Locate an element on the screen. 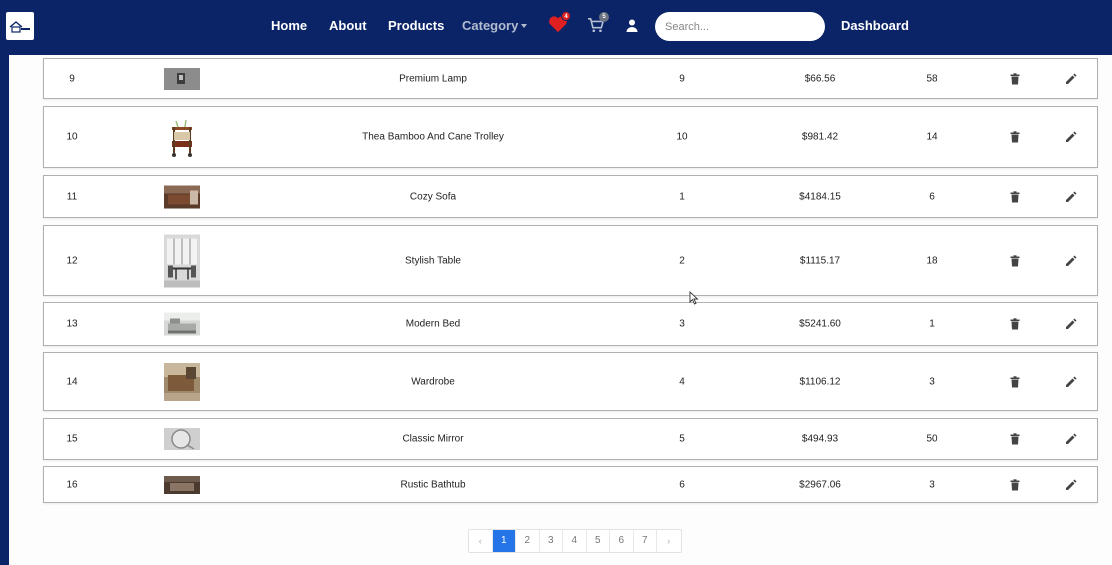  table-row: 13 Modern Bed 3 $5241.60 1 is located at coordinates (570, 324).